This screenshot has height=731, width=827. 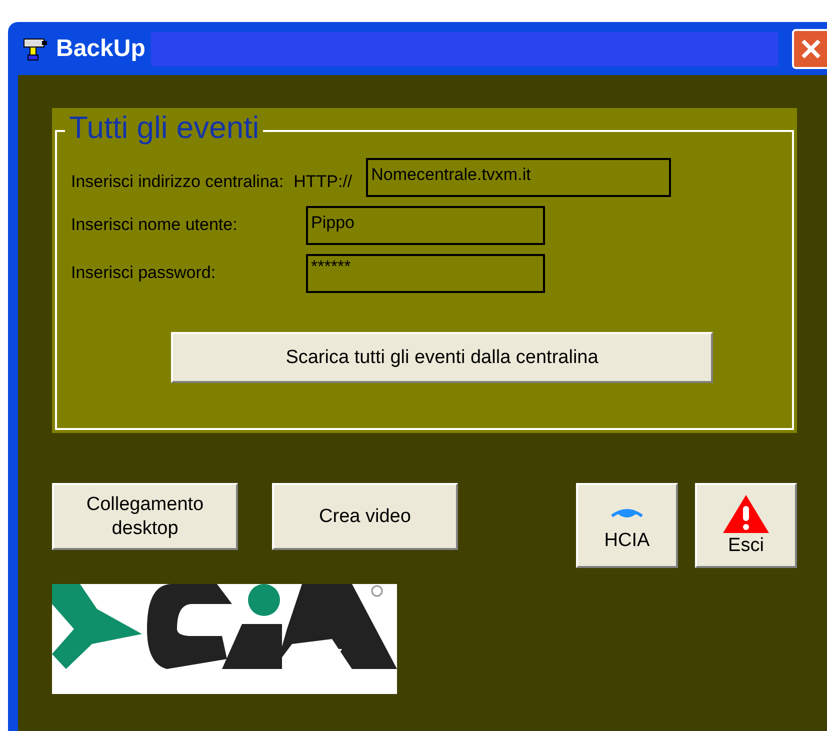 I want to click on window-title: BackUp, so click(x=101, y=49).